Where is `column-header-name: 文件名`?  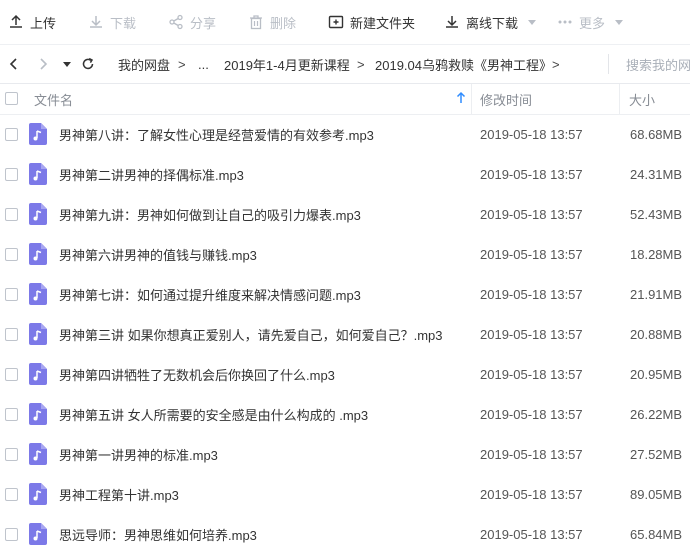
column-header-name: 文件名 is located at coordinates (53, 99).